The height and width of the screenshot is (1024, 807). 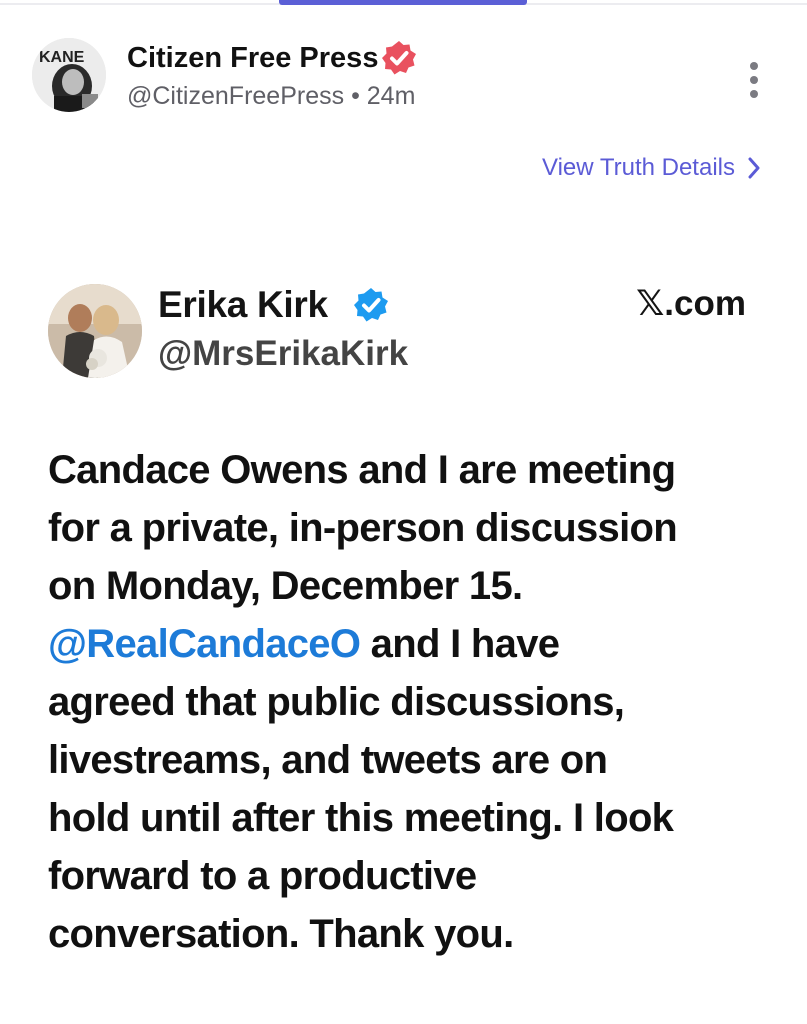 What do you see at coordinates (281, 934) in the screenshot?
I see `text-line: conversation. Thank you.` at bounding box center [281, 934].